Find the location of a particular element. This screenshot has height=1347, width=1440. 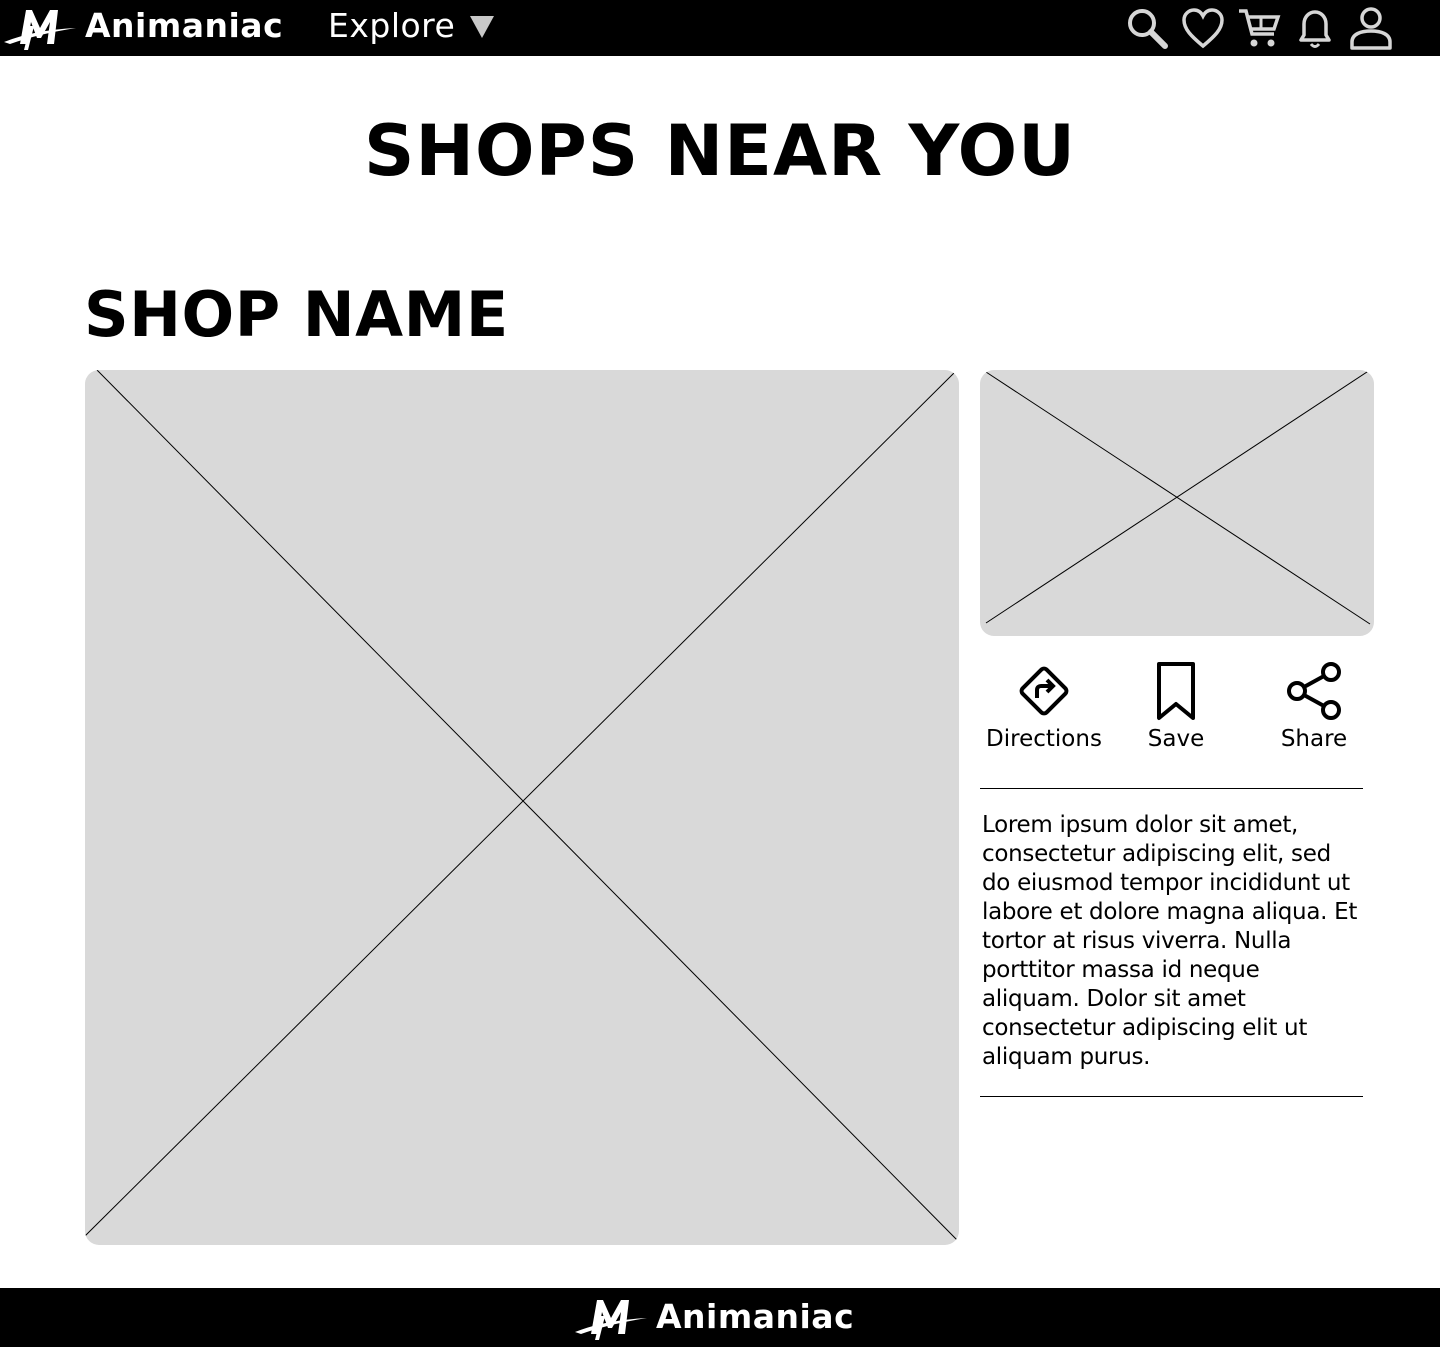

directions-icon is located at coordinates (1044, 691).